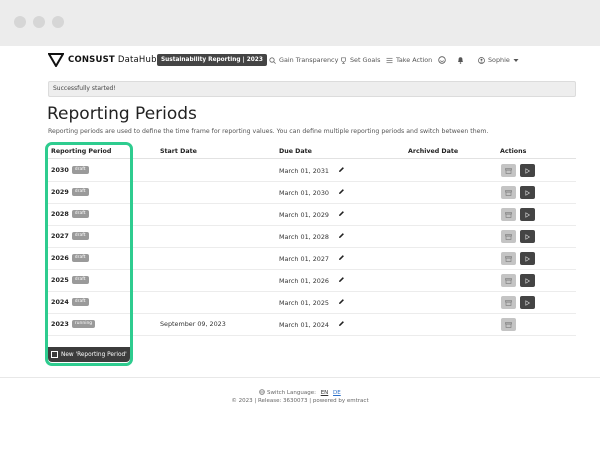 The width and height of the screenshot is (600, 450). What do you see at coordinates (304, 258) in the screenshot?
I see `due-date-value: March 01, 2027` at bounding box center [304, 258].